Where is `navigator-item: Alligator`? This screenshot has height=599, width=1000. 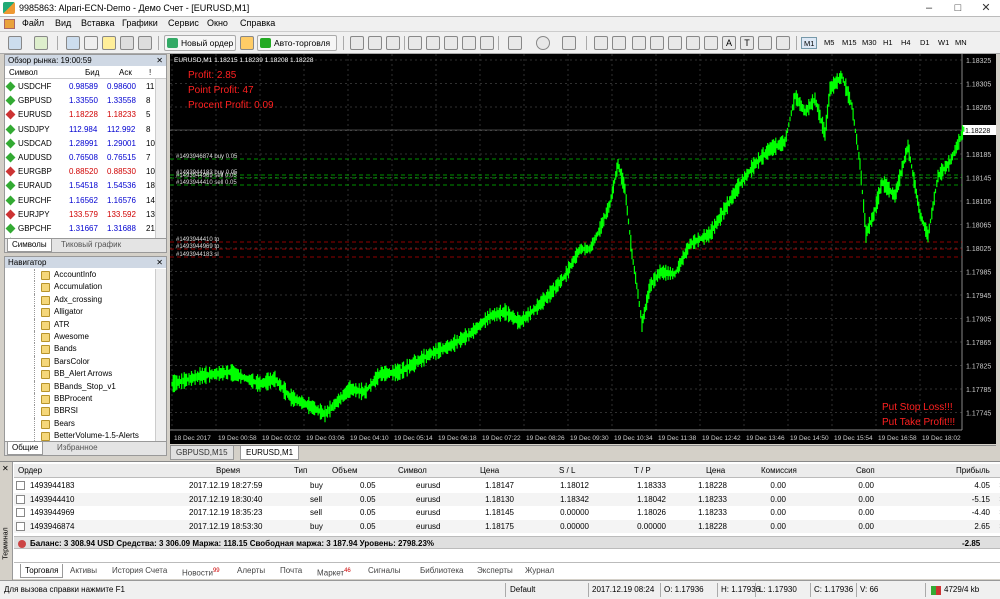
navigator-item: Alligator is located at coordinates (80, 312).